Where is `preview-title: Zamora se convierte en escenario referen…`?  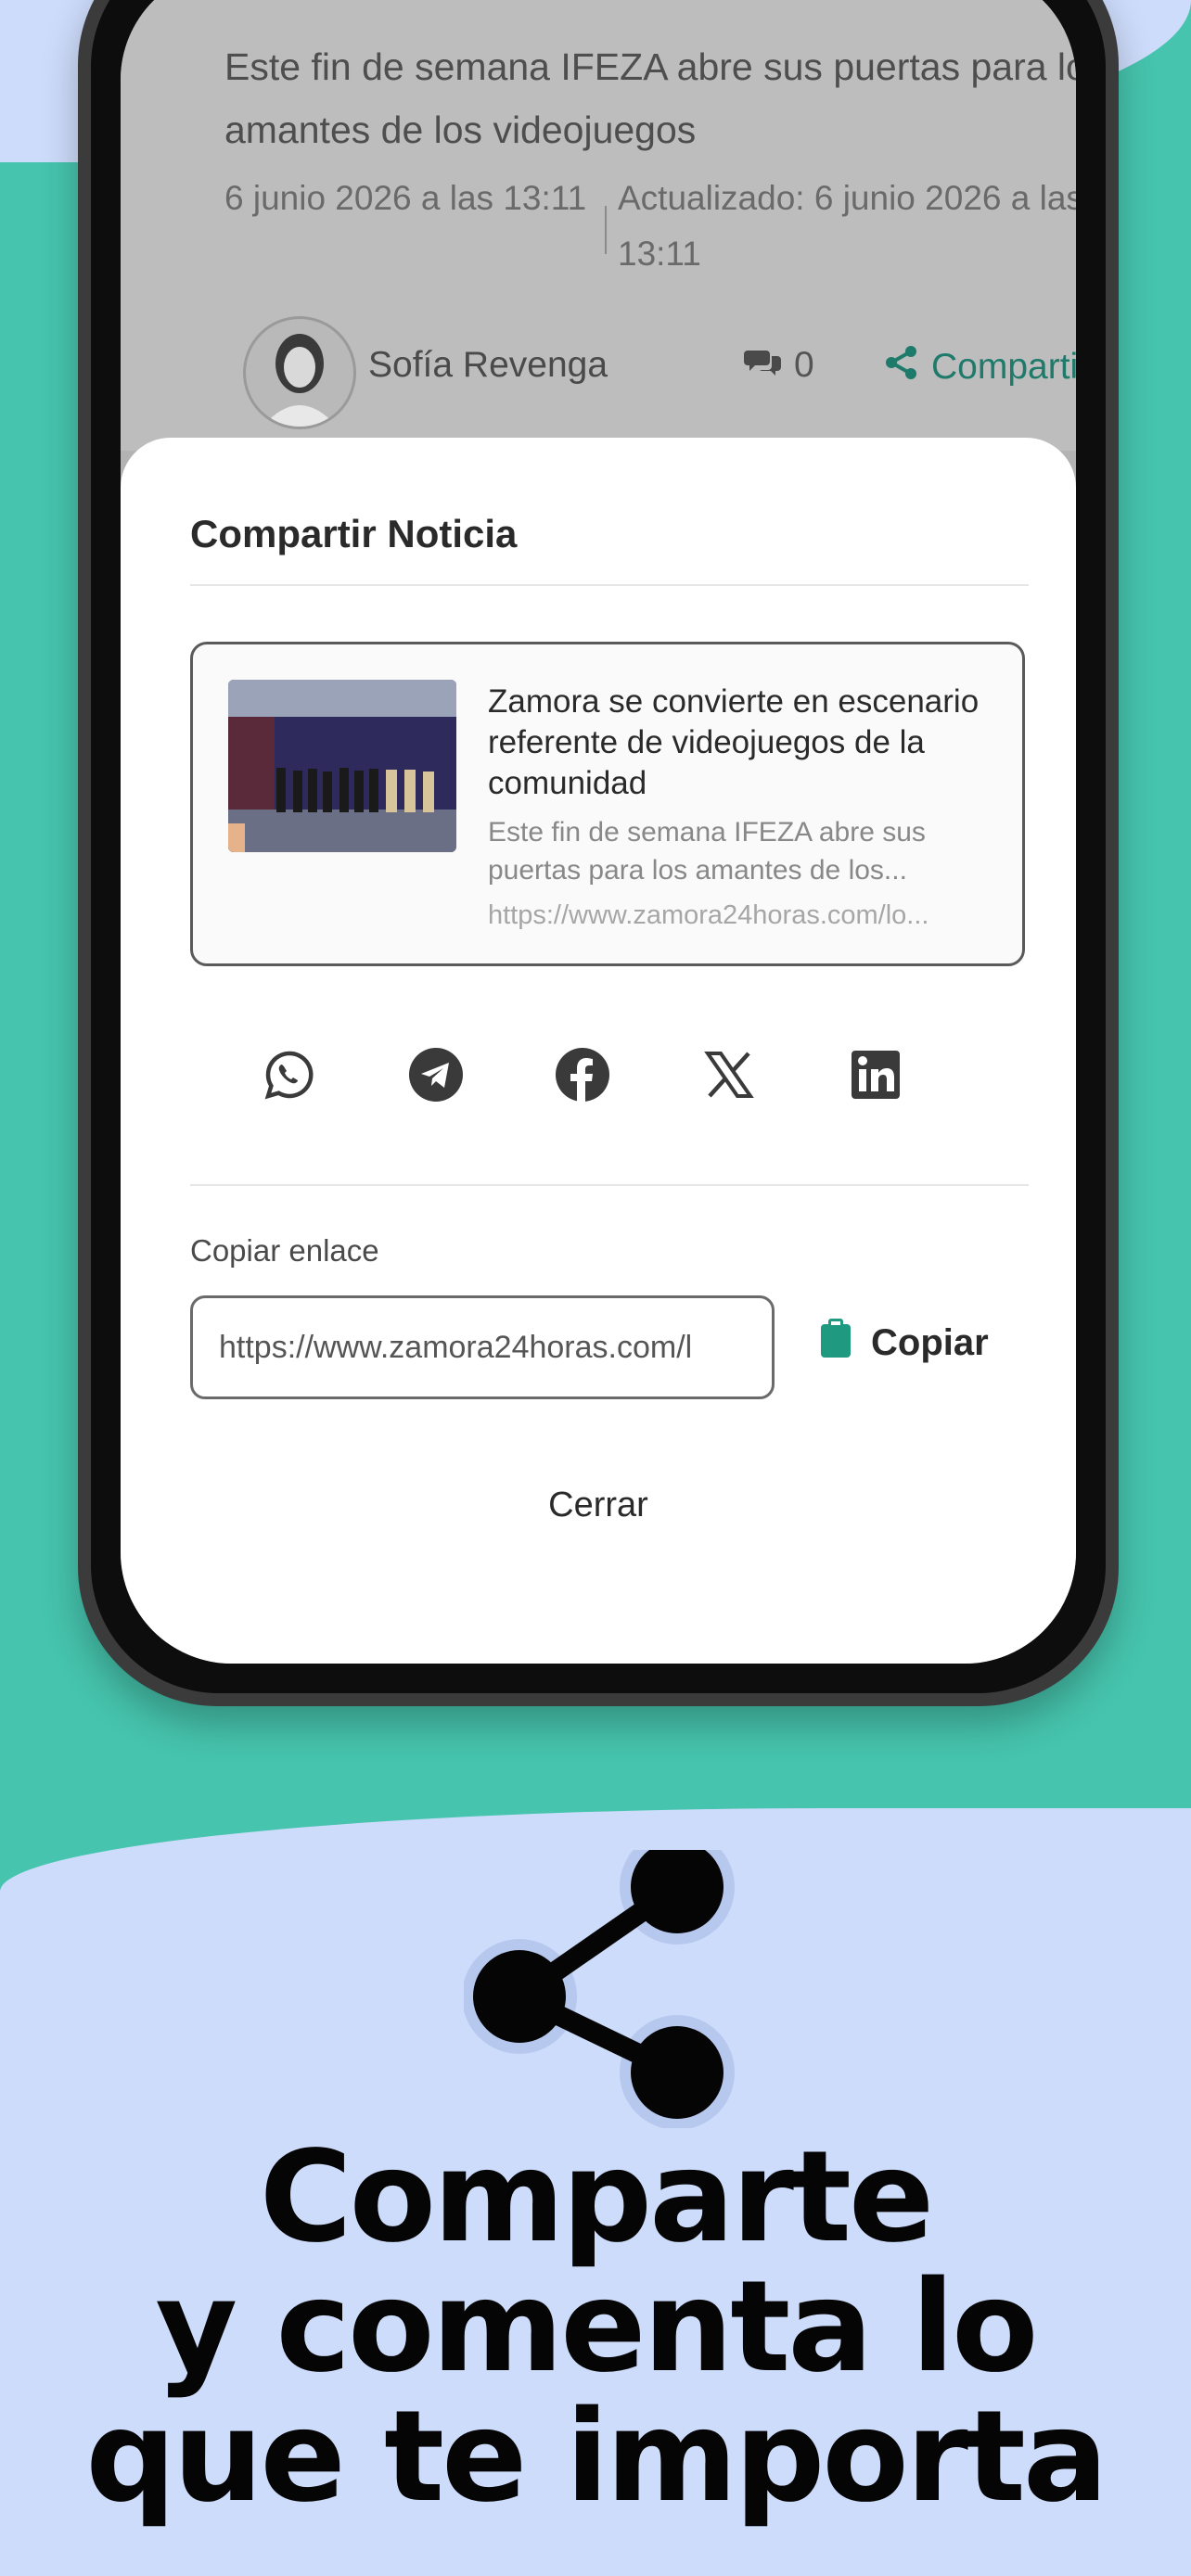
preview-title: Zamora se convierte en escenario referen… is located at coordinates (734, 742).